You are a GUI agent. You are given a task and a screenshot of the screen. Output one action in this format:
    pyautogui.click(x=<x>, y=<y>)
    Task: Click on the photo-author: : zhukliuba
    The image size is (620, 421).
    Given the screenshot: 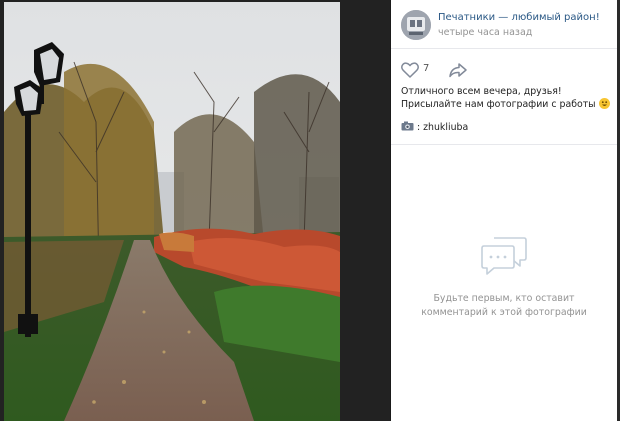 What is the action you would take?
    pyautogui.click(x=434, y=127)
    